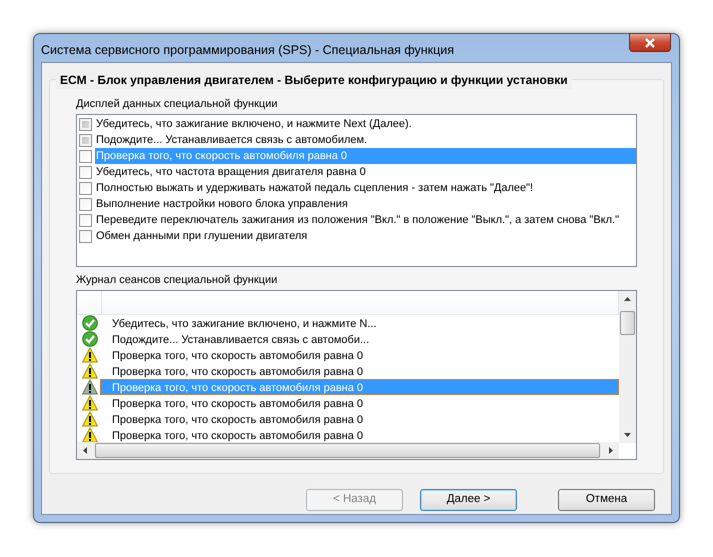  I want to click on list-item: Обмен данными при глушении двигателя, so click(365, 236).